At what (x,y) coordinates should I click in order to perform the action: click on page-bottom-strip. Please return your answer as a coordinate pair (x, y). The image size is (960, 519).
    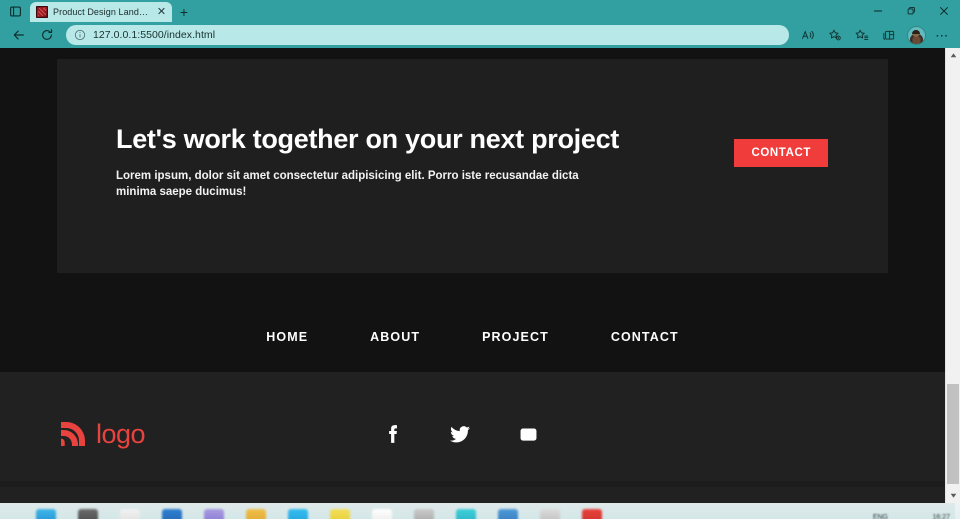
    Looking at the image, I should click on (472, 484).